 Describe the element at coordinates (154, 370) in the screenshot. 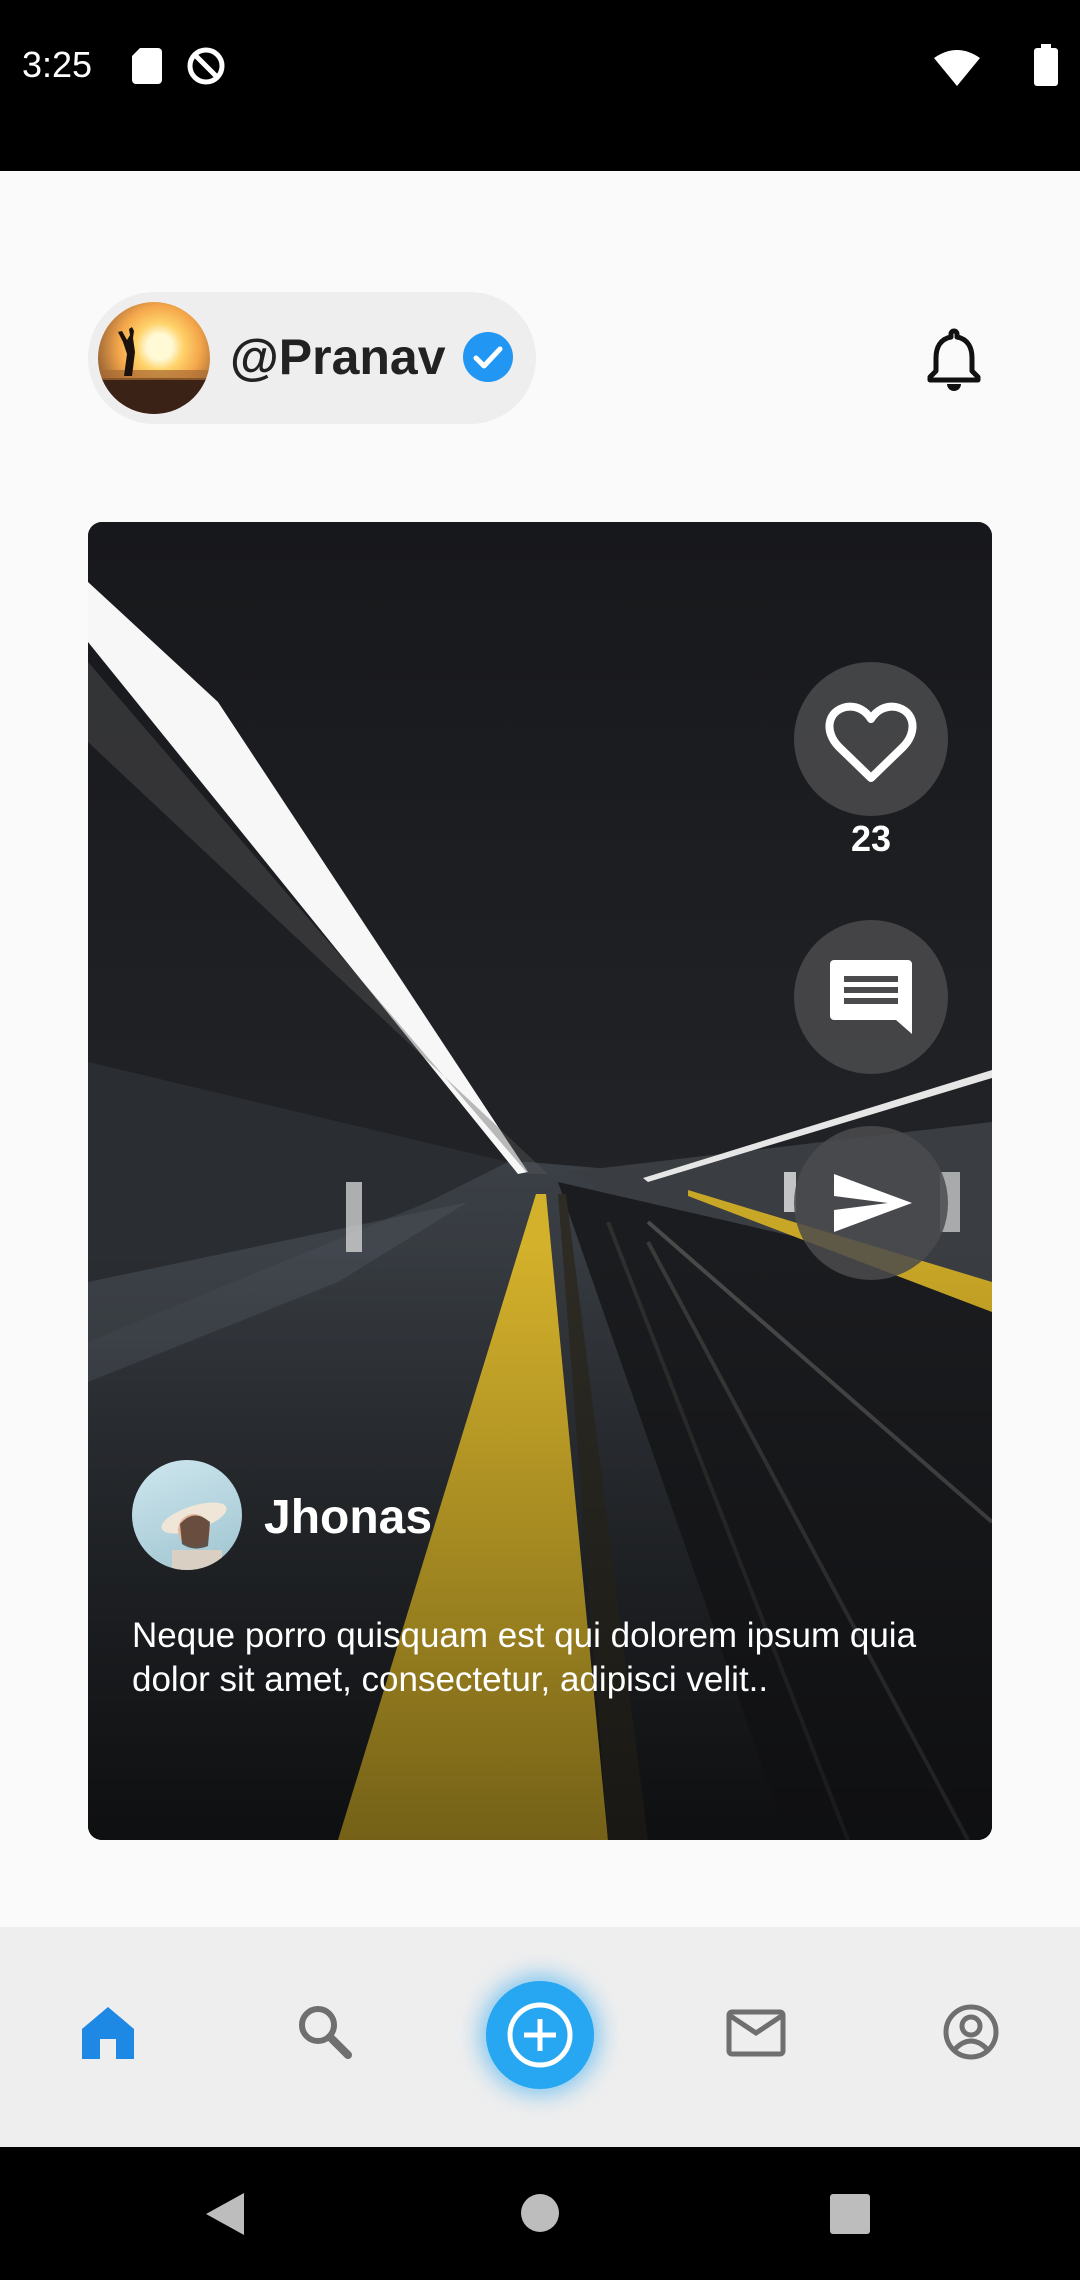

I see `avatar-silhouette` at that location.